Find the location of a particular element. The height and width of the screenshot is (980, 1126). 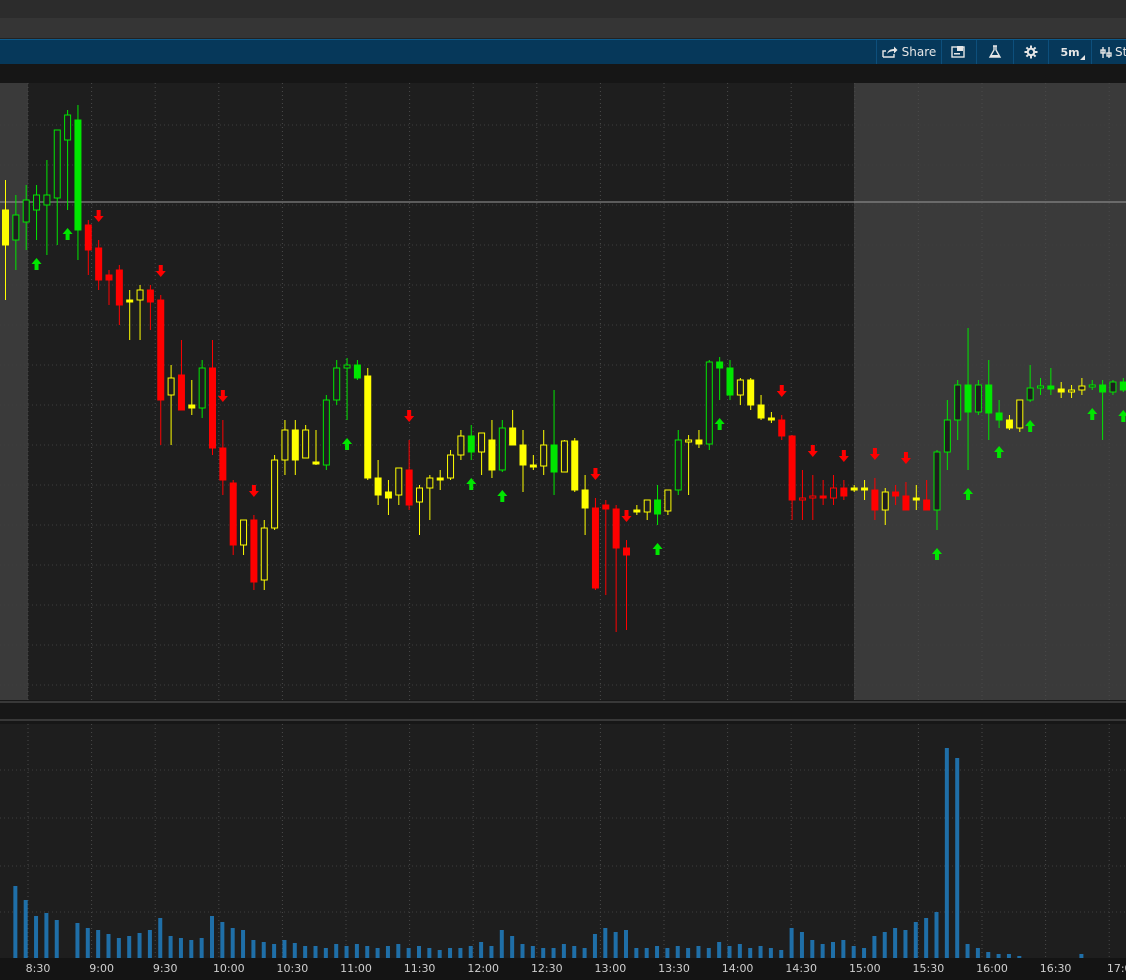

timeframe-button: 5m is located at coordinates (1069, 52).